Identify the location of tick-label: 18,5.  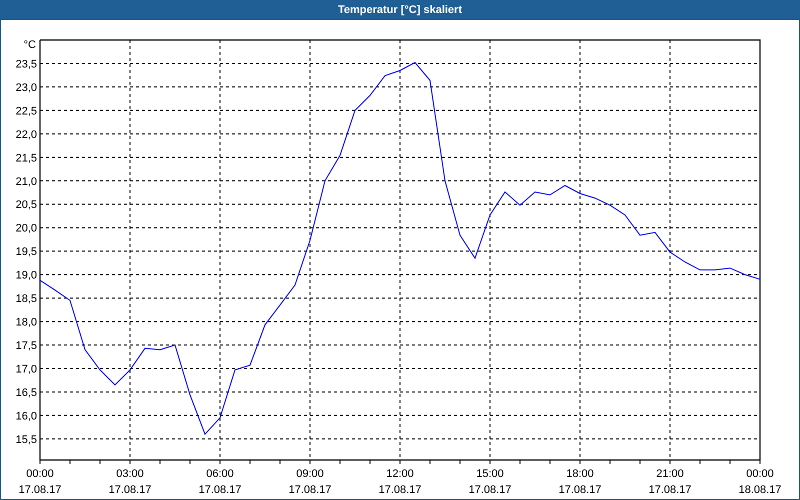
(26, 299).